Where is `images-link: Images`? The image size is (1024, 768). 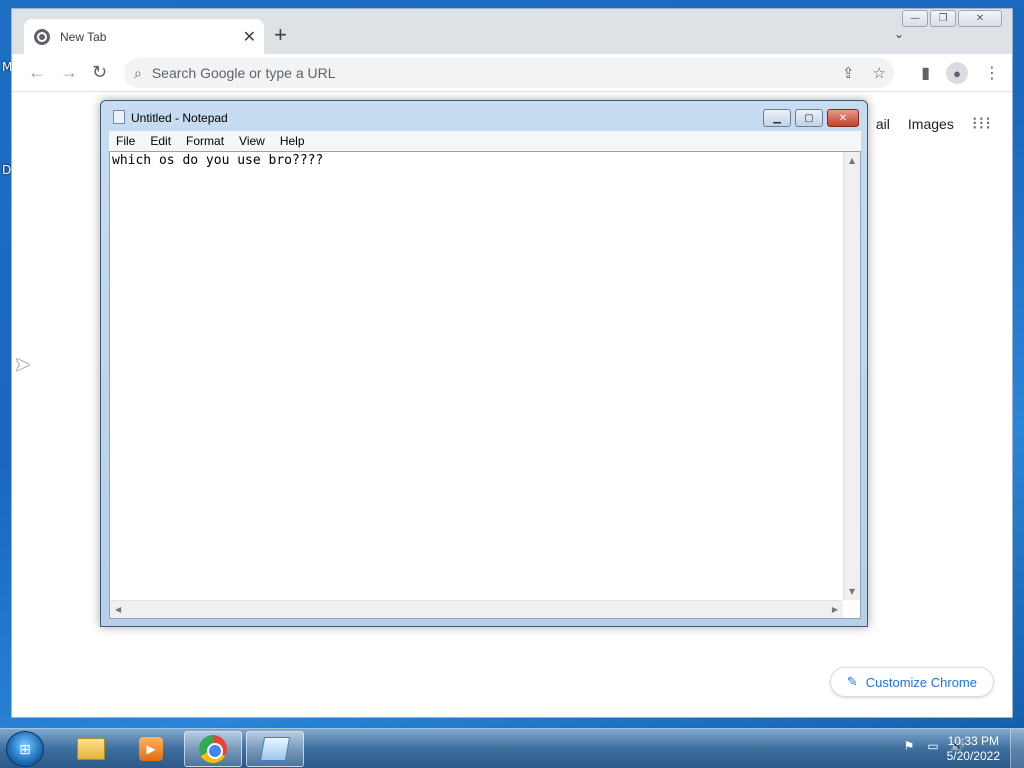 images-link: Images is located at coordinates (931, 124).